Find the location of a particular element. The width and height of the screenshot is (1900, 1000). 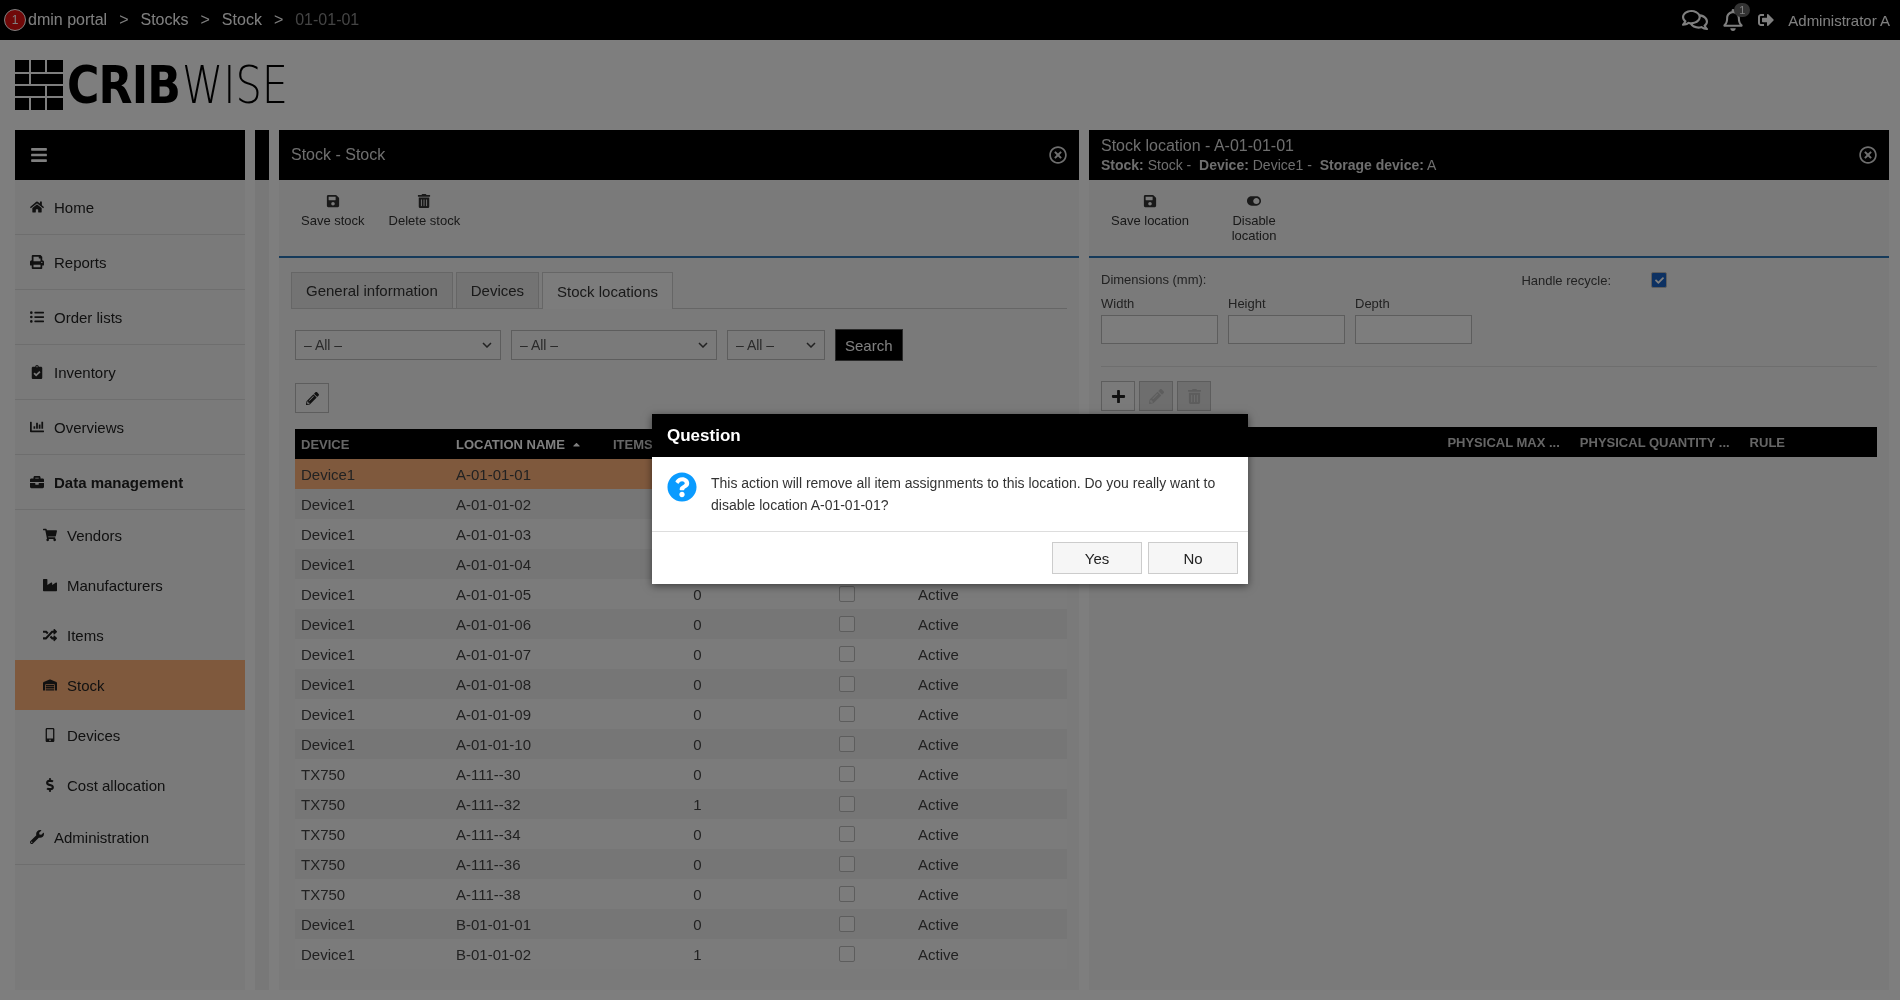

panel-title: Stock location - A-01-01-01 is located at coordinates (1198, 146).